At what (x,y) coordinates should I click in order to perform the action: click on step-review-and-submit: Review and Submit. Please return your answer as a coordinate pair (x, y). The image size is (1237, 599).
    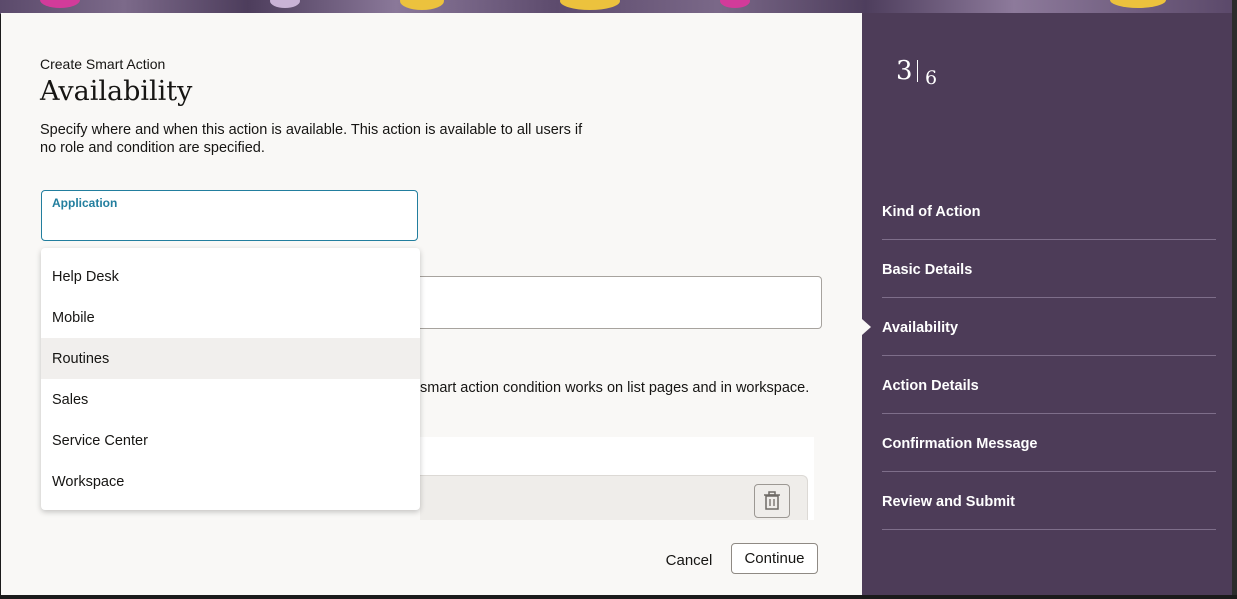
    Looking at the image, I should click on (1049, 523).